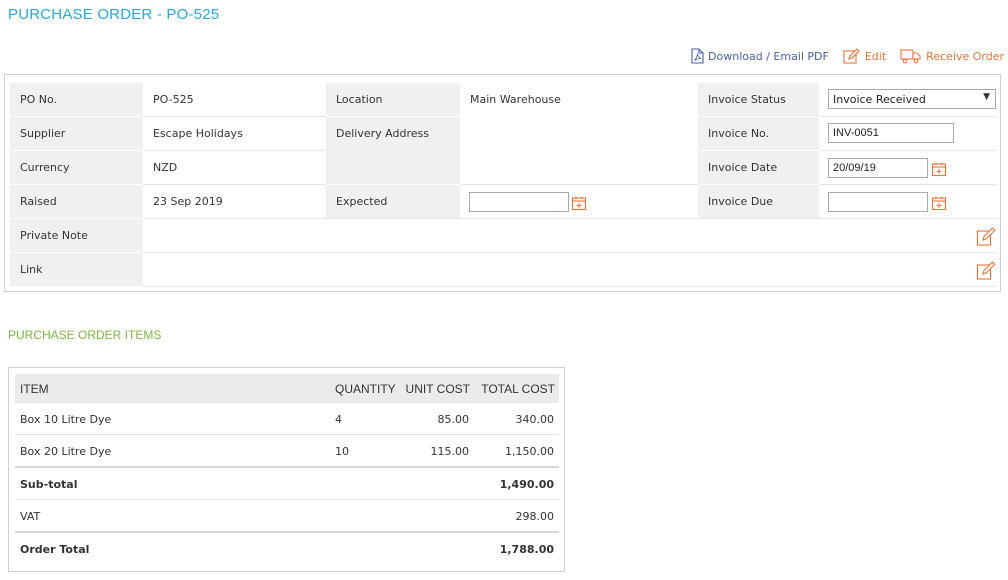  I want to click on currency-label: Currency, so click(76, 167).